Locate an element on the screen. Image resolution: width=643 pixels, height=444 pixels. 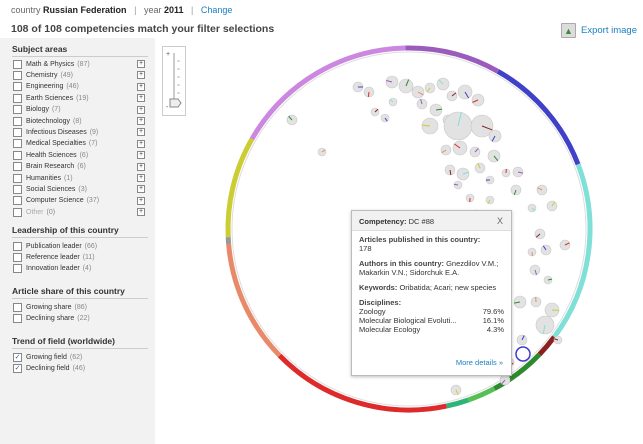
filter-row: Reference leader (11) is located at coordinates (79, 257).